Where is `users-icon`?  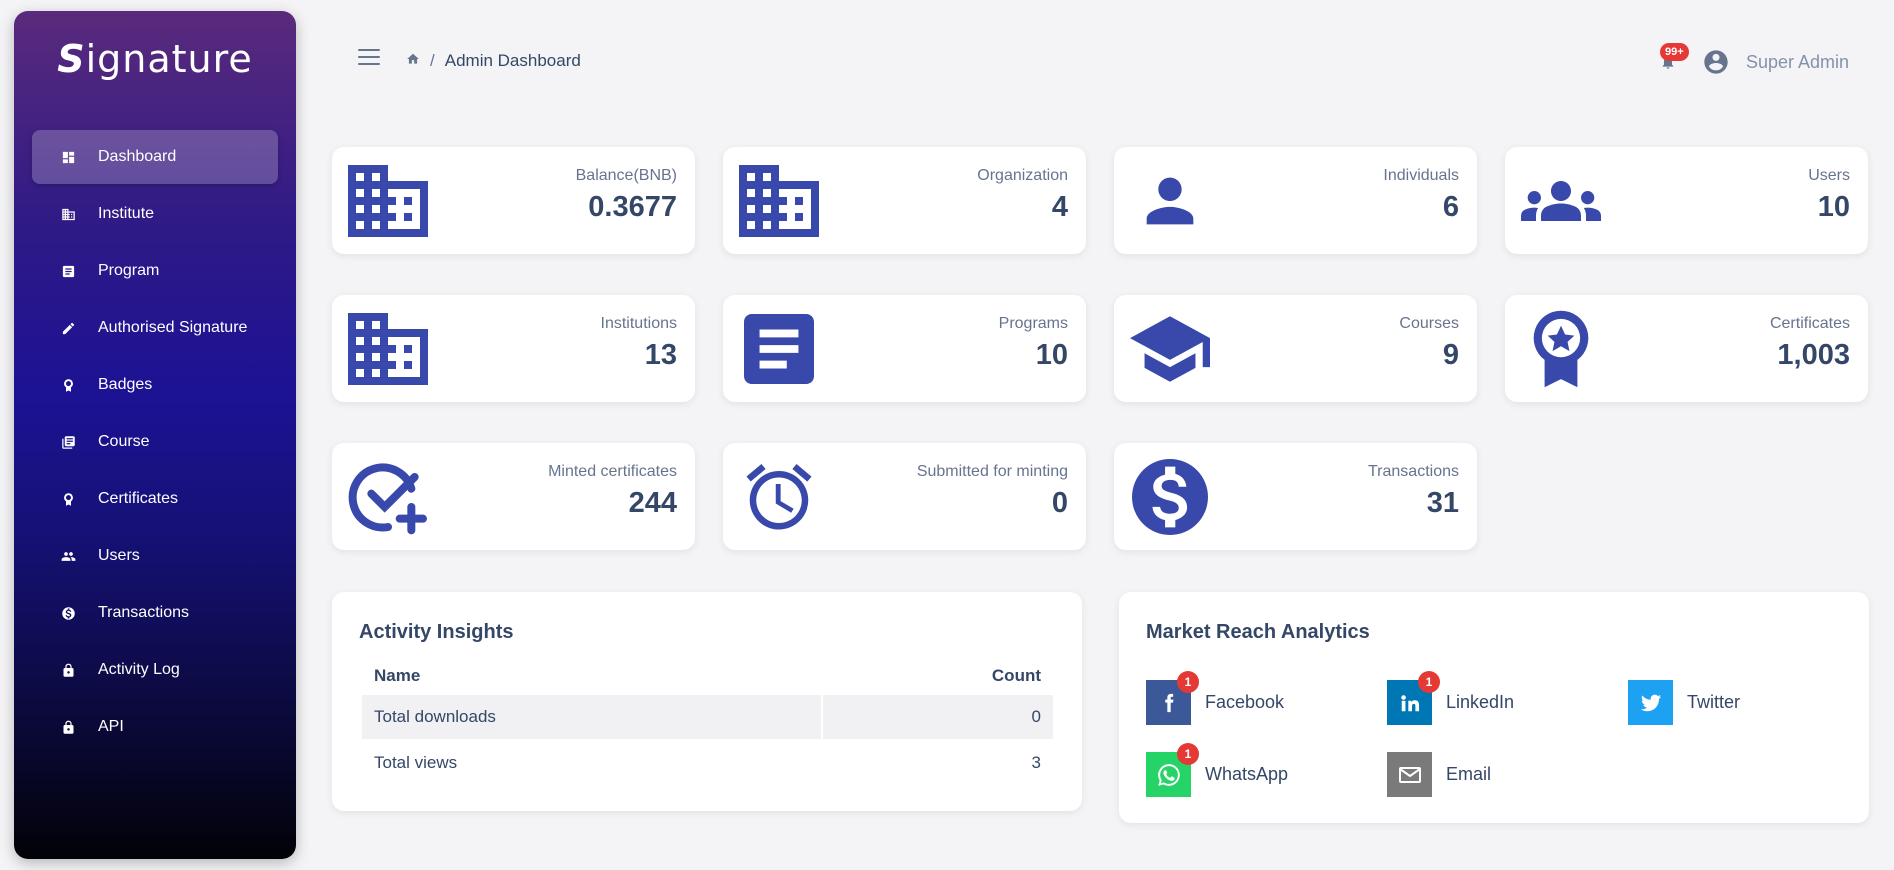 users-icon is located at coordinates (68, 556).